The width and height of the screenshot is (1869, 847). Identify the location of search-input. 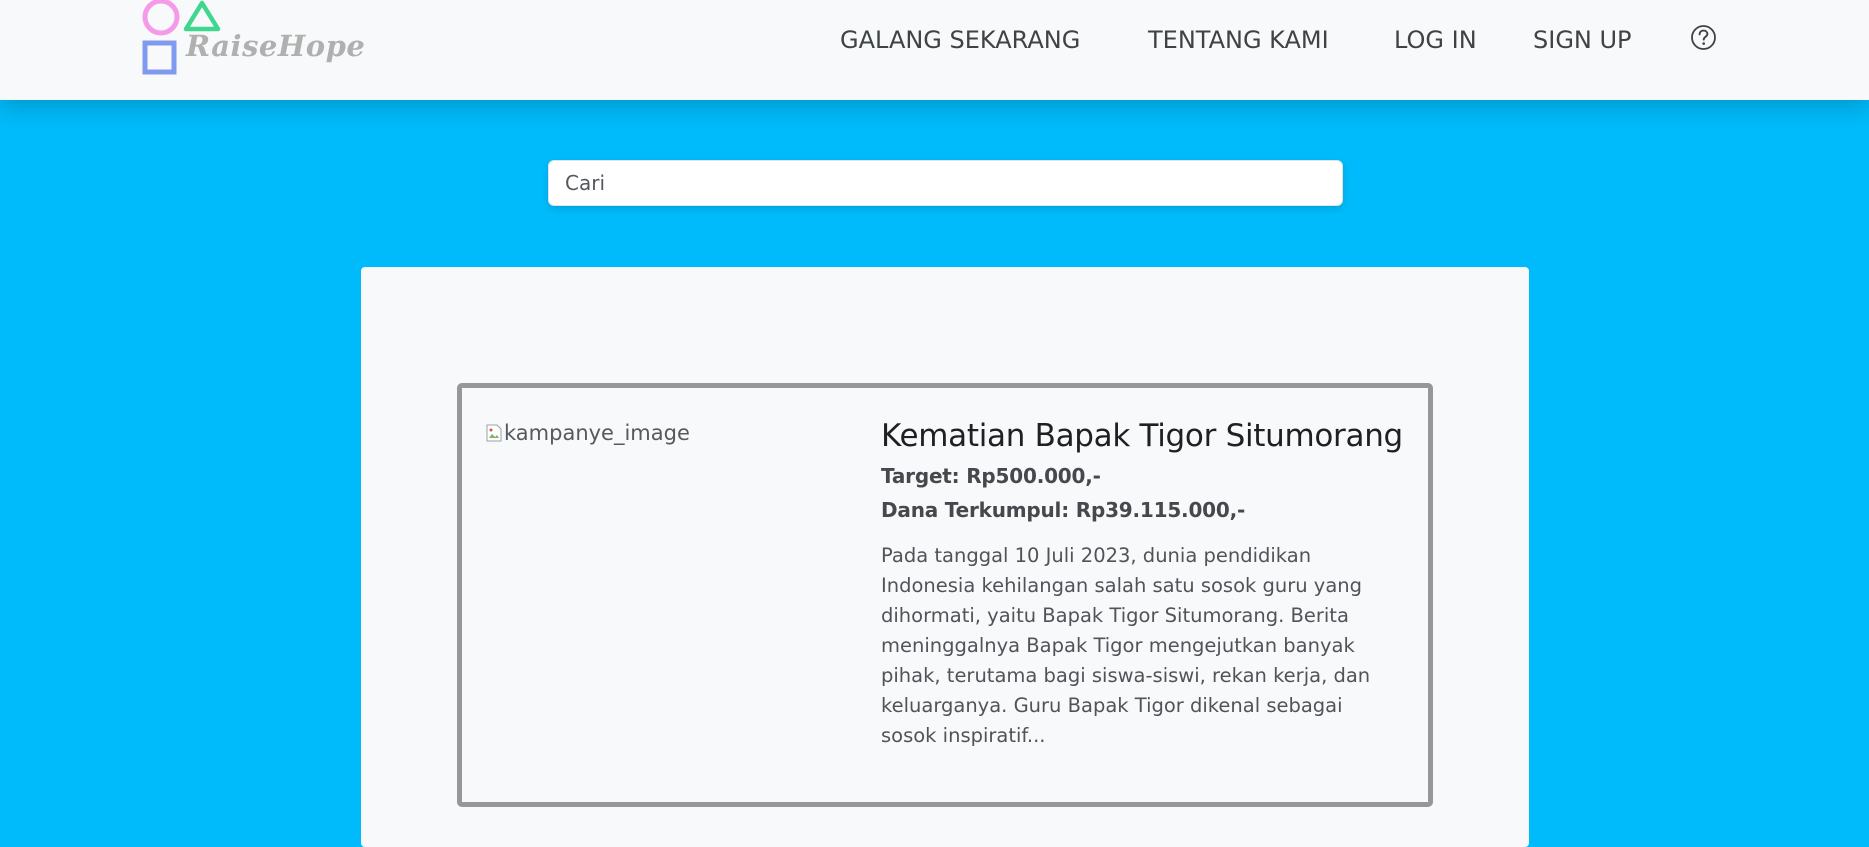
(945, 183).